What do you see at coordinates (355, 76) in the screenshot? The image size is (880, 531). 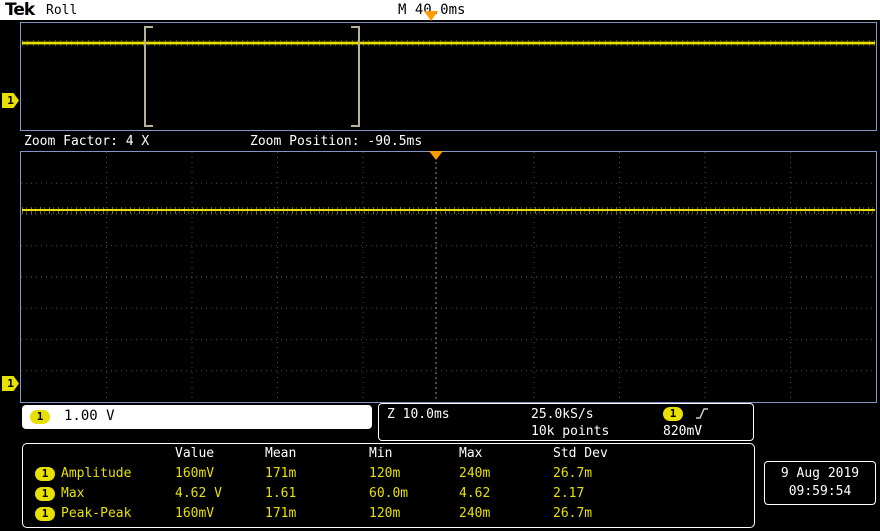 I see `zoom-bracket-right-icon` at bounding box center [355, 76].